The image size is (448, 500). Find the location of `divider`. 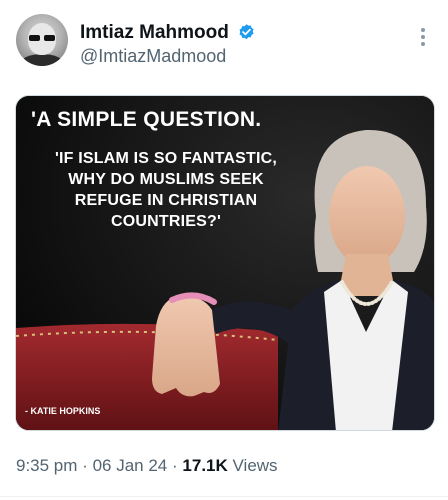

divider is located at coordinates (224, 496).